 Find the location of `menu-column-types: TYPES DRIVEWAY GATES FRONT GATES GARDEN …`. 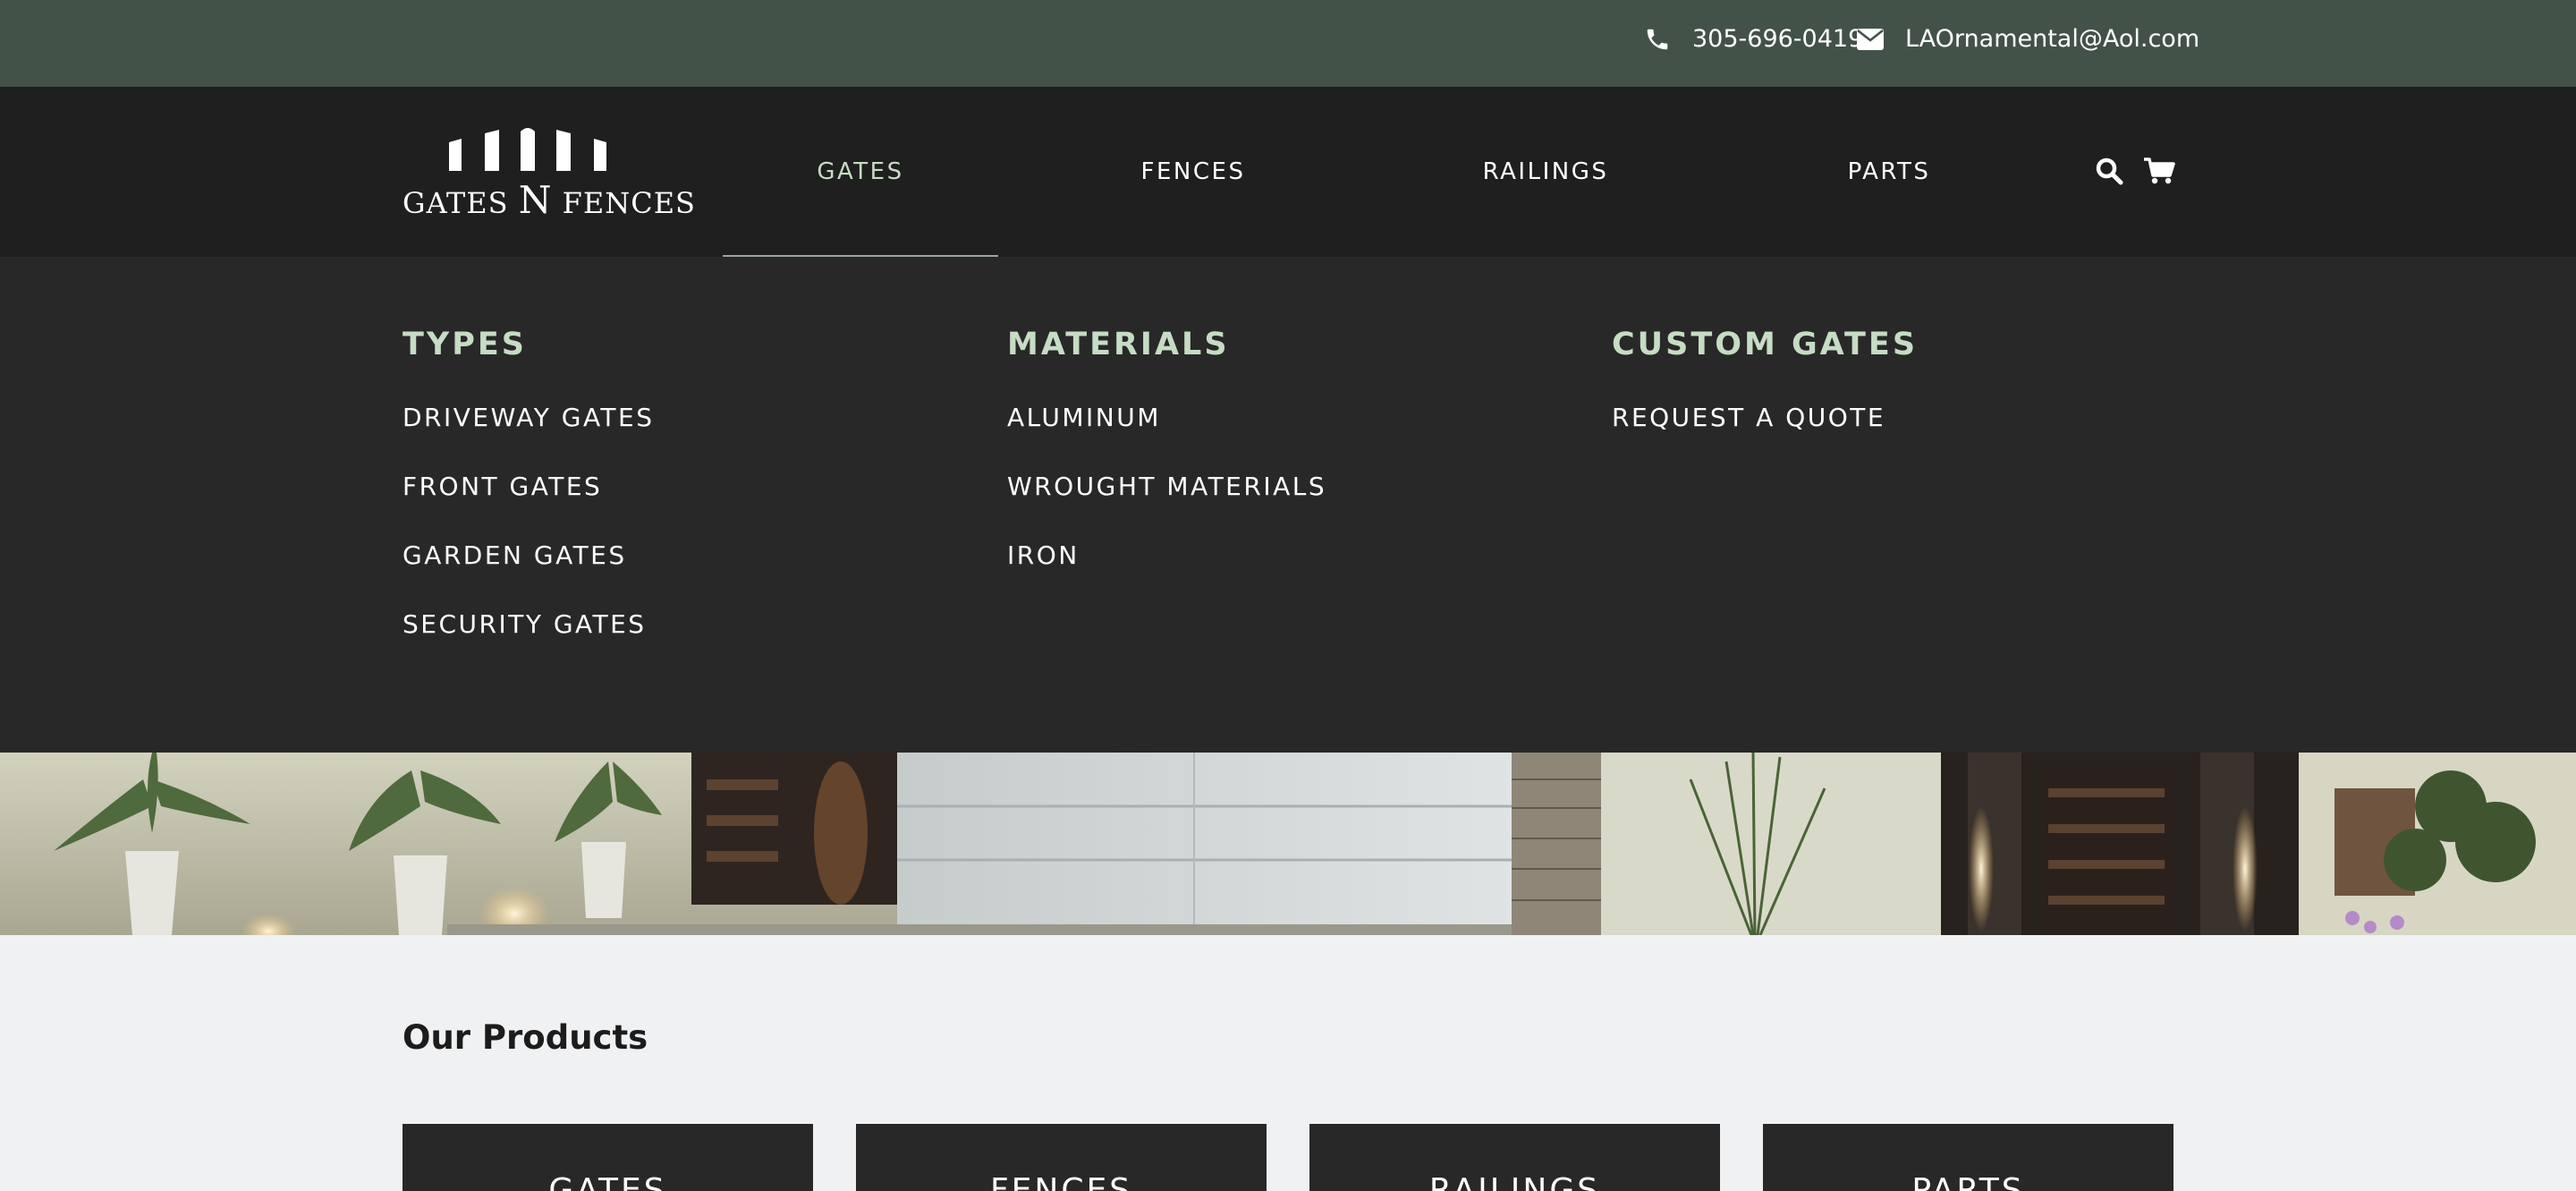

menu-column-types: TYPES DRIVEWAY GATES FRONT GATES GARDEN … is located at coordinates (528, 503).